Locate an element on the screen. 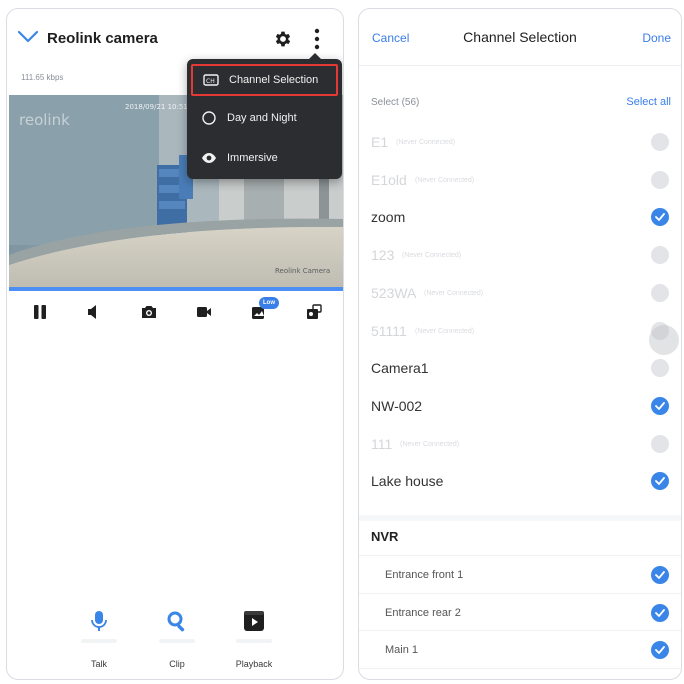 The height and width of the screenshot is (684, 684). video-watermark: reolink is located at coordinates (44, 120).